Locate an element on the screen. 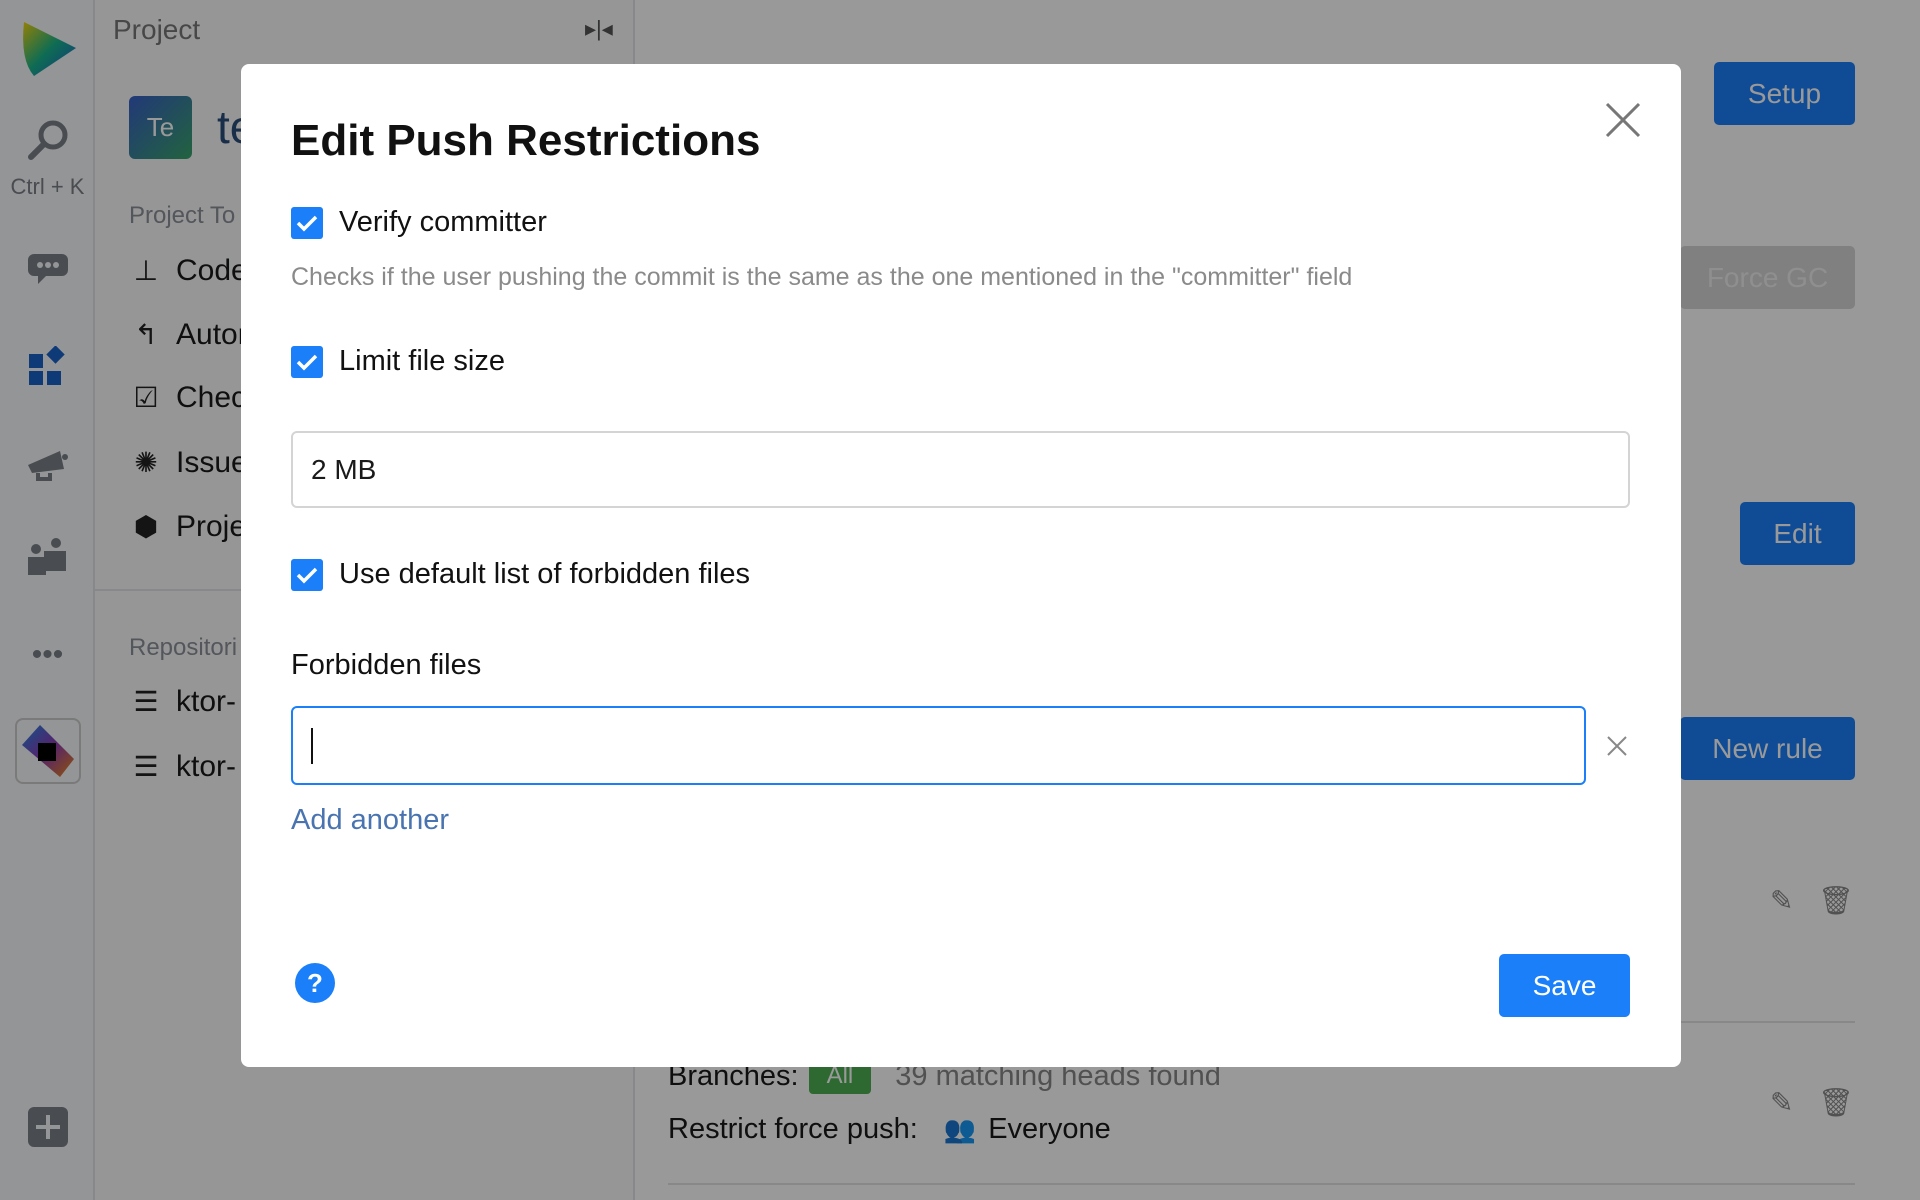  verify-committer-checkbox is located at coordinates (307, 223).